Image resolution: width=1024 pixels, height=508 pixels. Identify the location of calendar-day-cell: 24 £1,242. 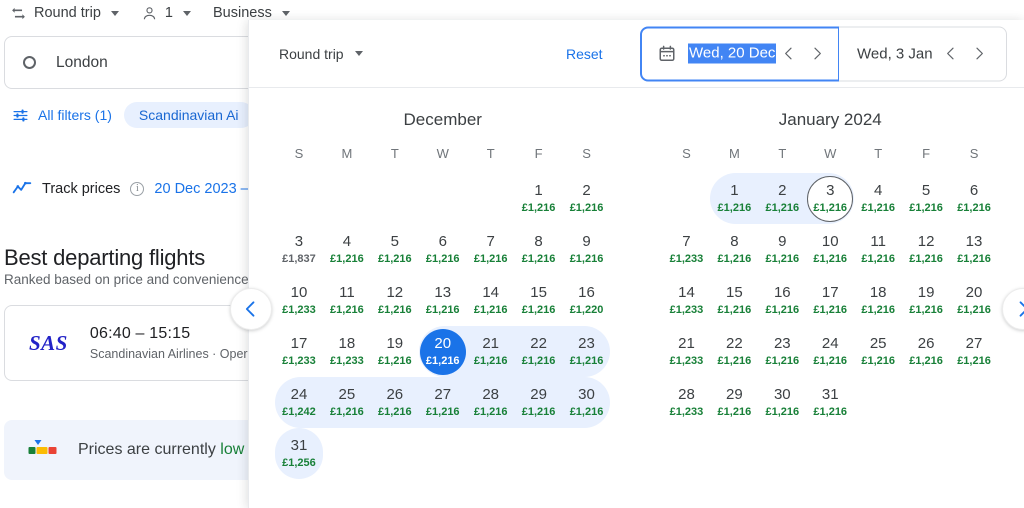
(299, 402).